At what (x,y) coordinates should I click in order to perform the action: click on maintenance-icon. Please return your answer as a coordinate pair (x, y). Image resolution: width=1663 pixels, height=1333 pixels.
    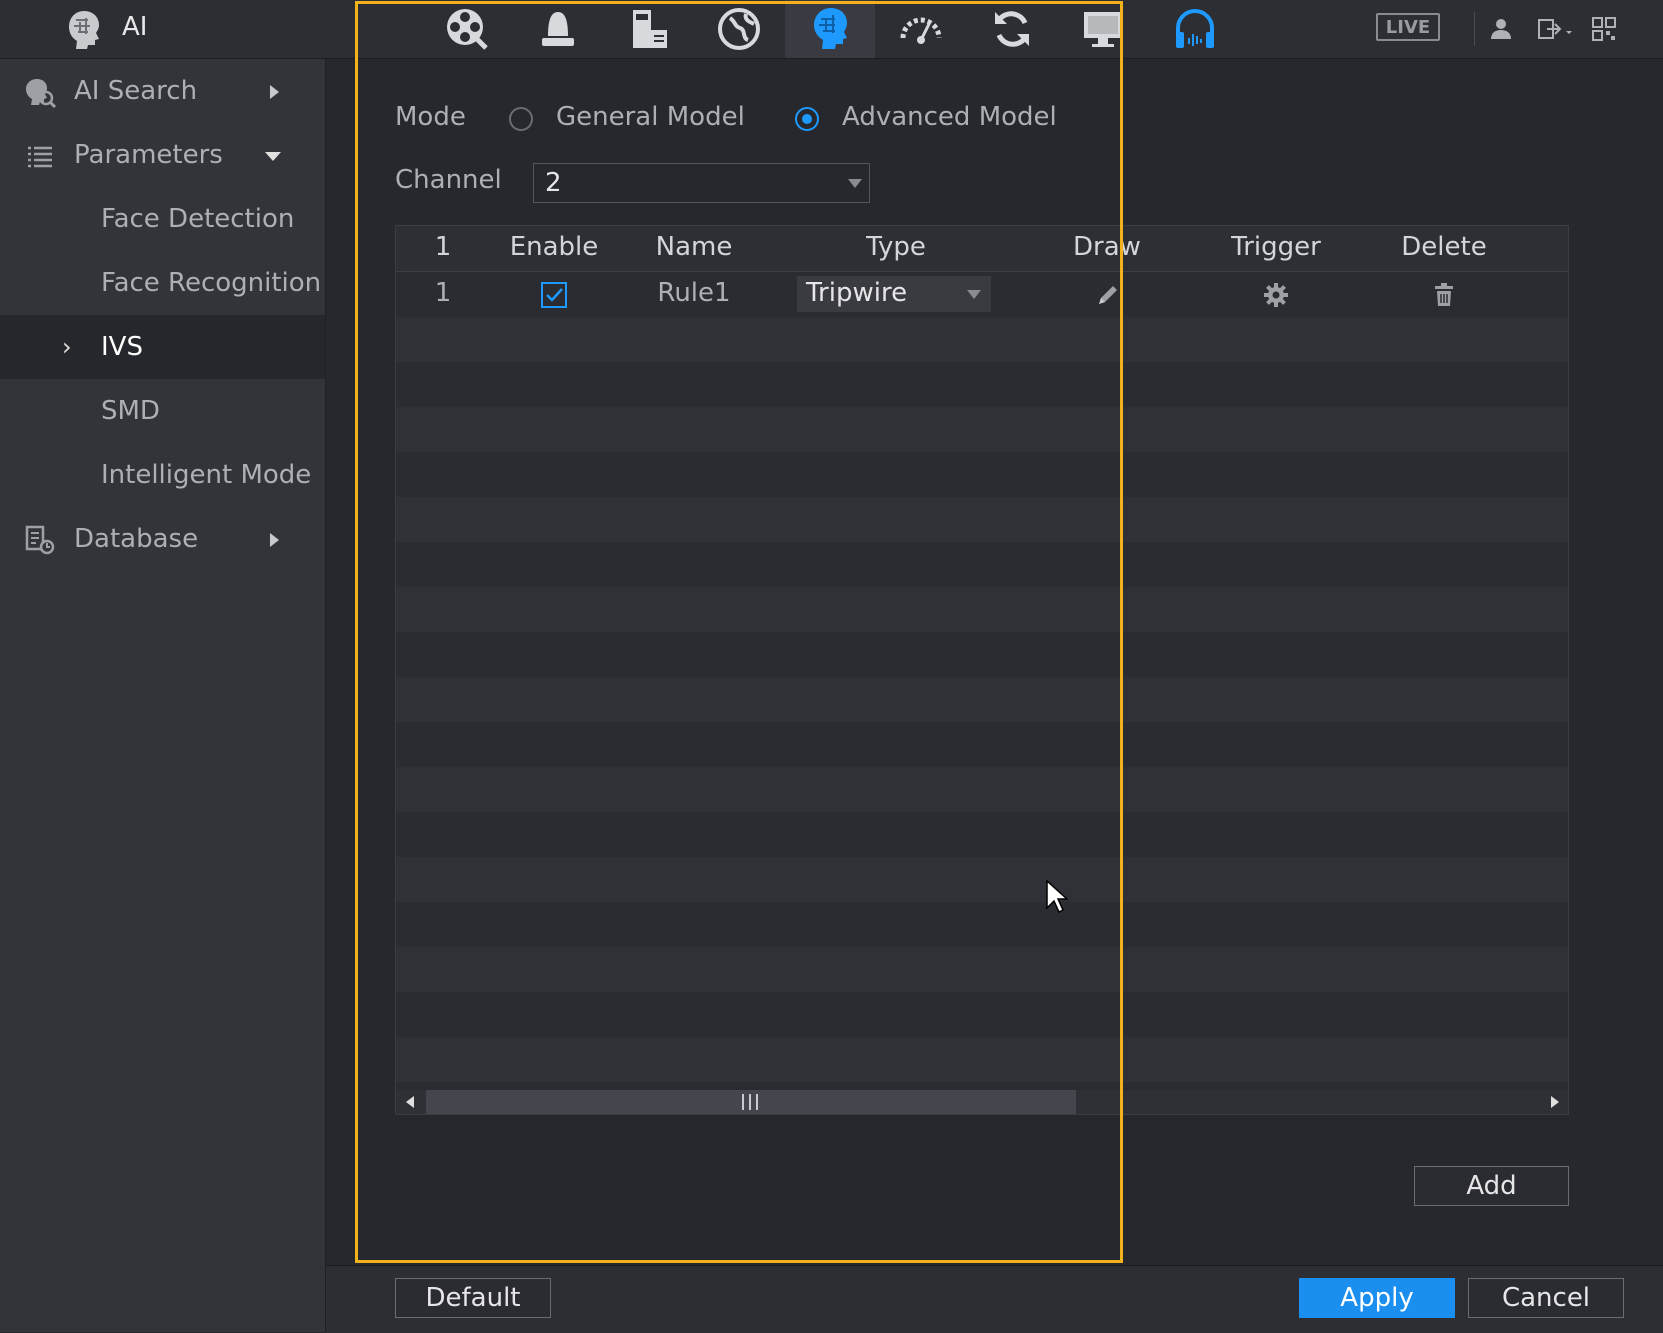
    Looking at the image, I should click on (1012, 29).